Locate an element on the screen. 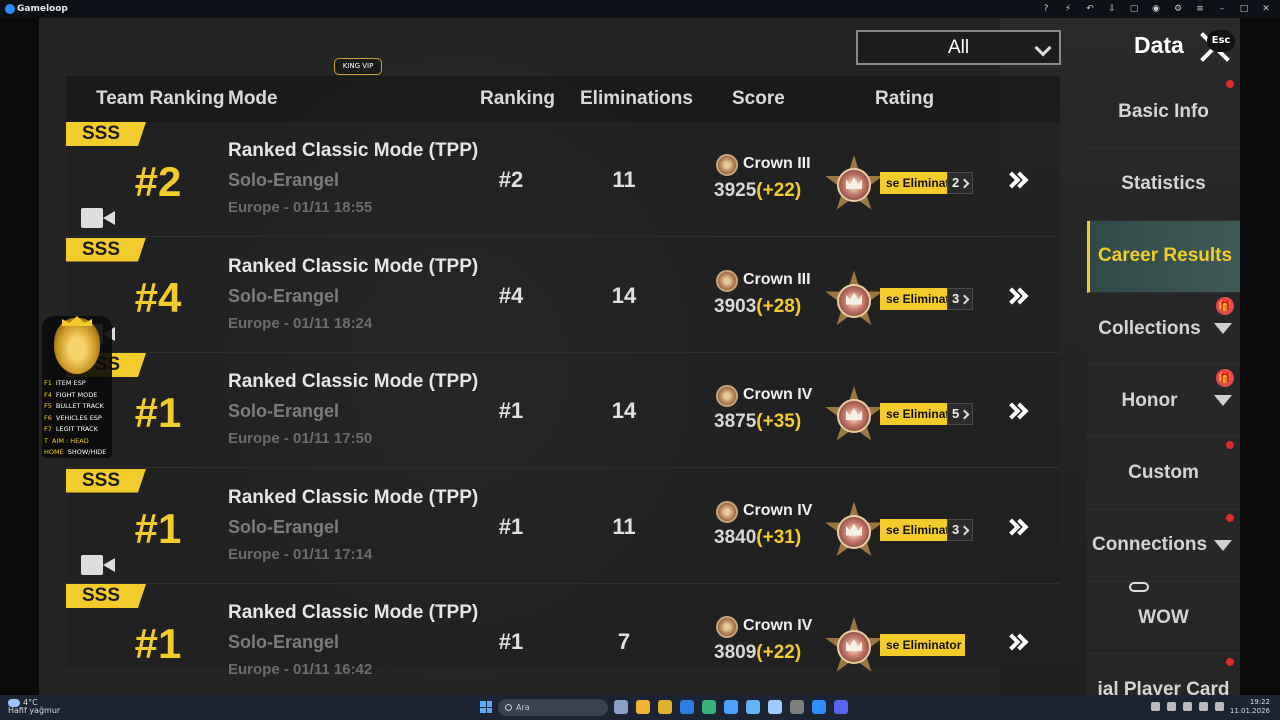 The image size is (1280, 720). hotkey-label: F7 is located at coordinates (48, 429).